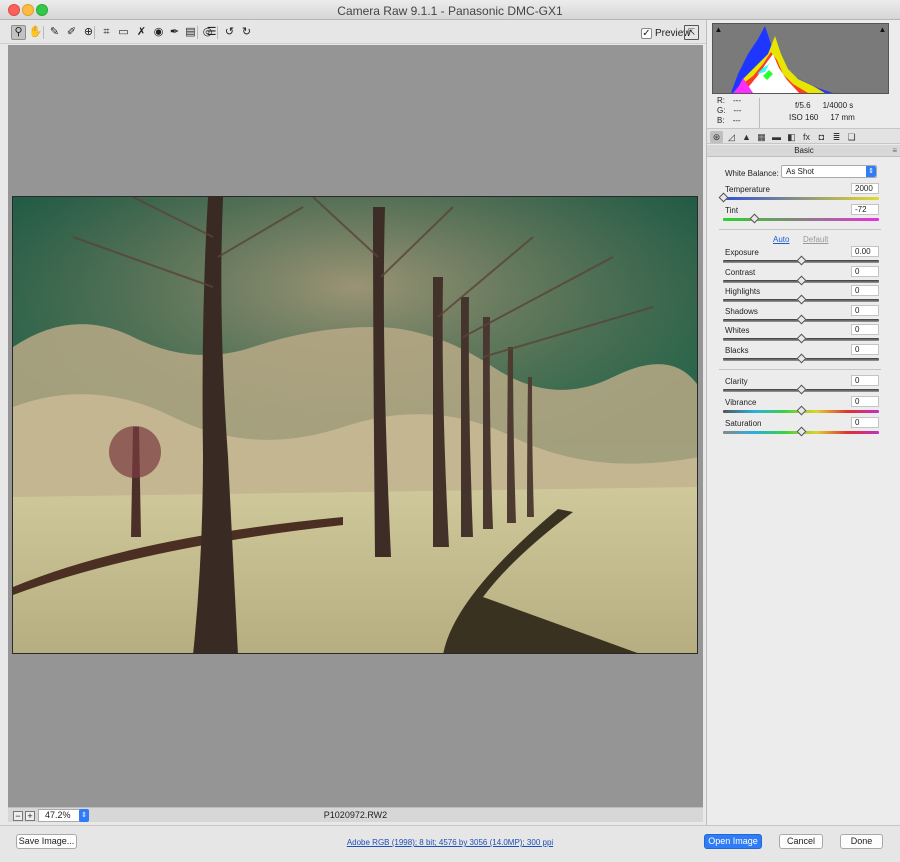 Image resolution: width=900 pixels, height=862 pixels. I want to click on panel-menu-icon: ≡, so click(894, 151).